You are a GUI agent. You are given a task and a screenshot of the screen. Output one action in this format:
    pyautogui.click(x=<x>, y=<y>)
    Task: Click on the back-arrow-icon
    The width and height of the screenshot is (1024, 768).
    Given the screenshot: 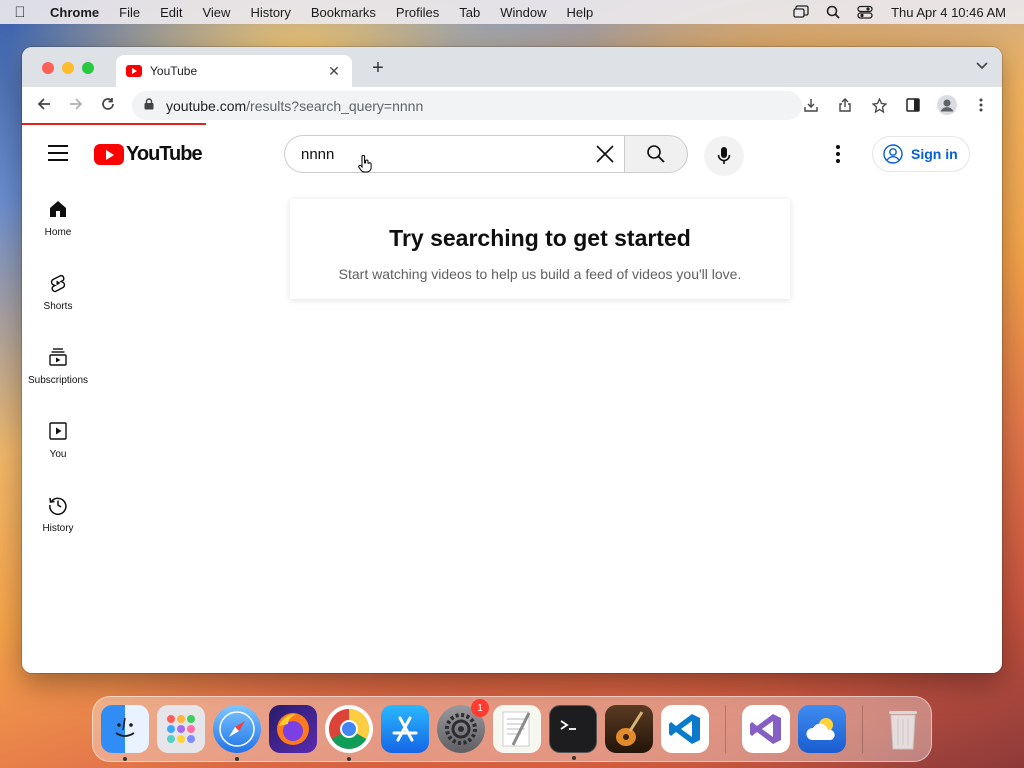 What is the action you would take?
    pyautogui.click(x=44, y=106)
    